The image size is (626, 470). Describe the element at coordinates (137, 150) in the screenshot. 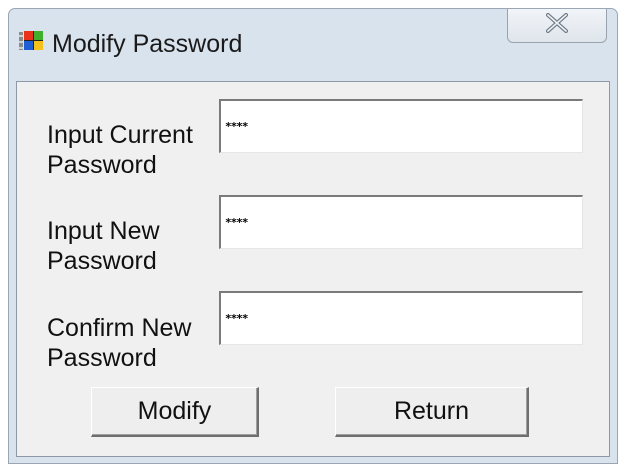

I see `current-password-label: Input Current Password` at that location.